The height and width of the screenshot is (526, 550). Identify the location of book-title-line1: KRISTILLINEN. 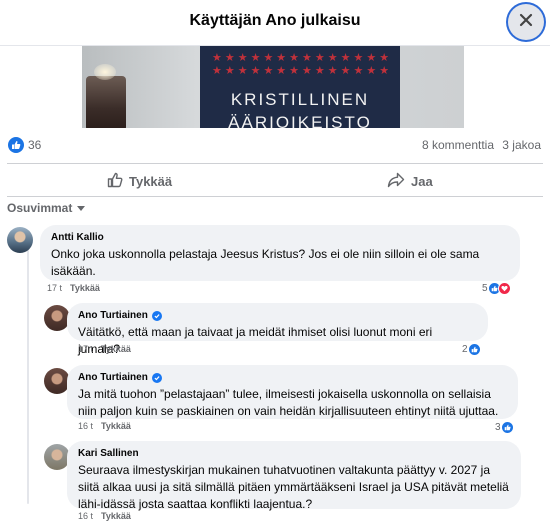
(300, 99).